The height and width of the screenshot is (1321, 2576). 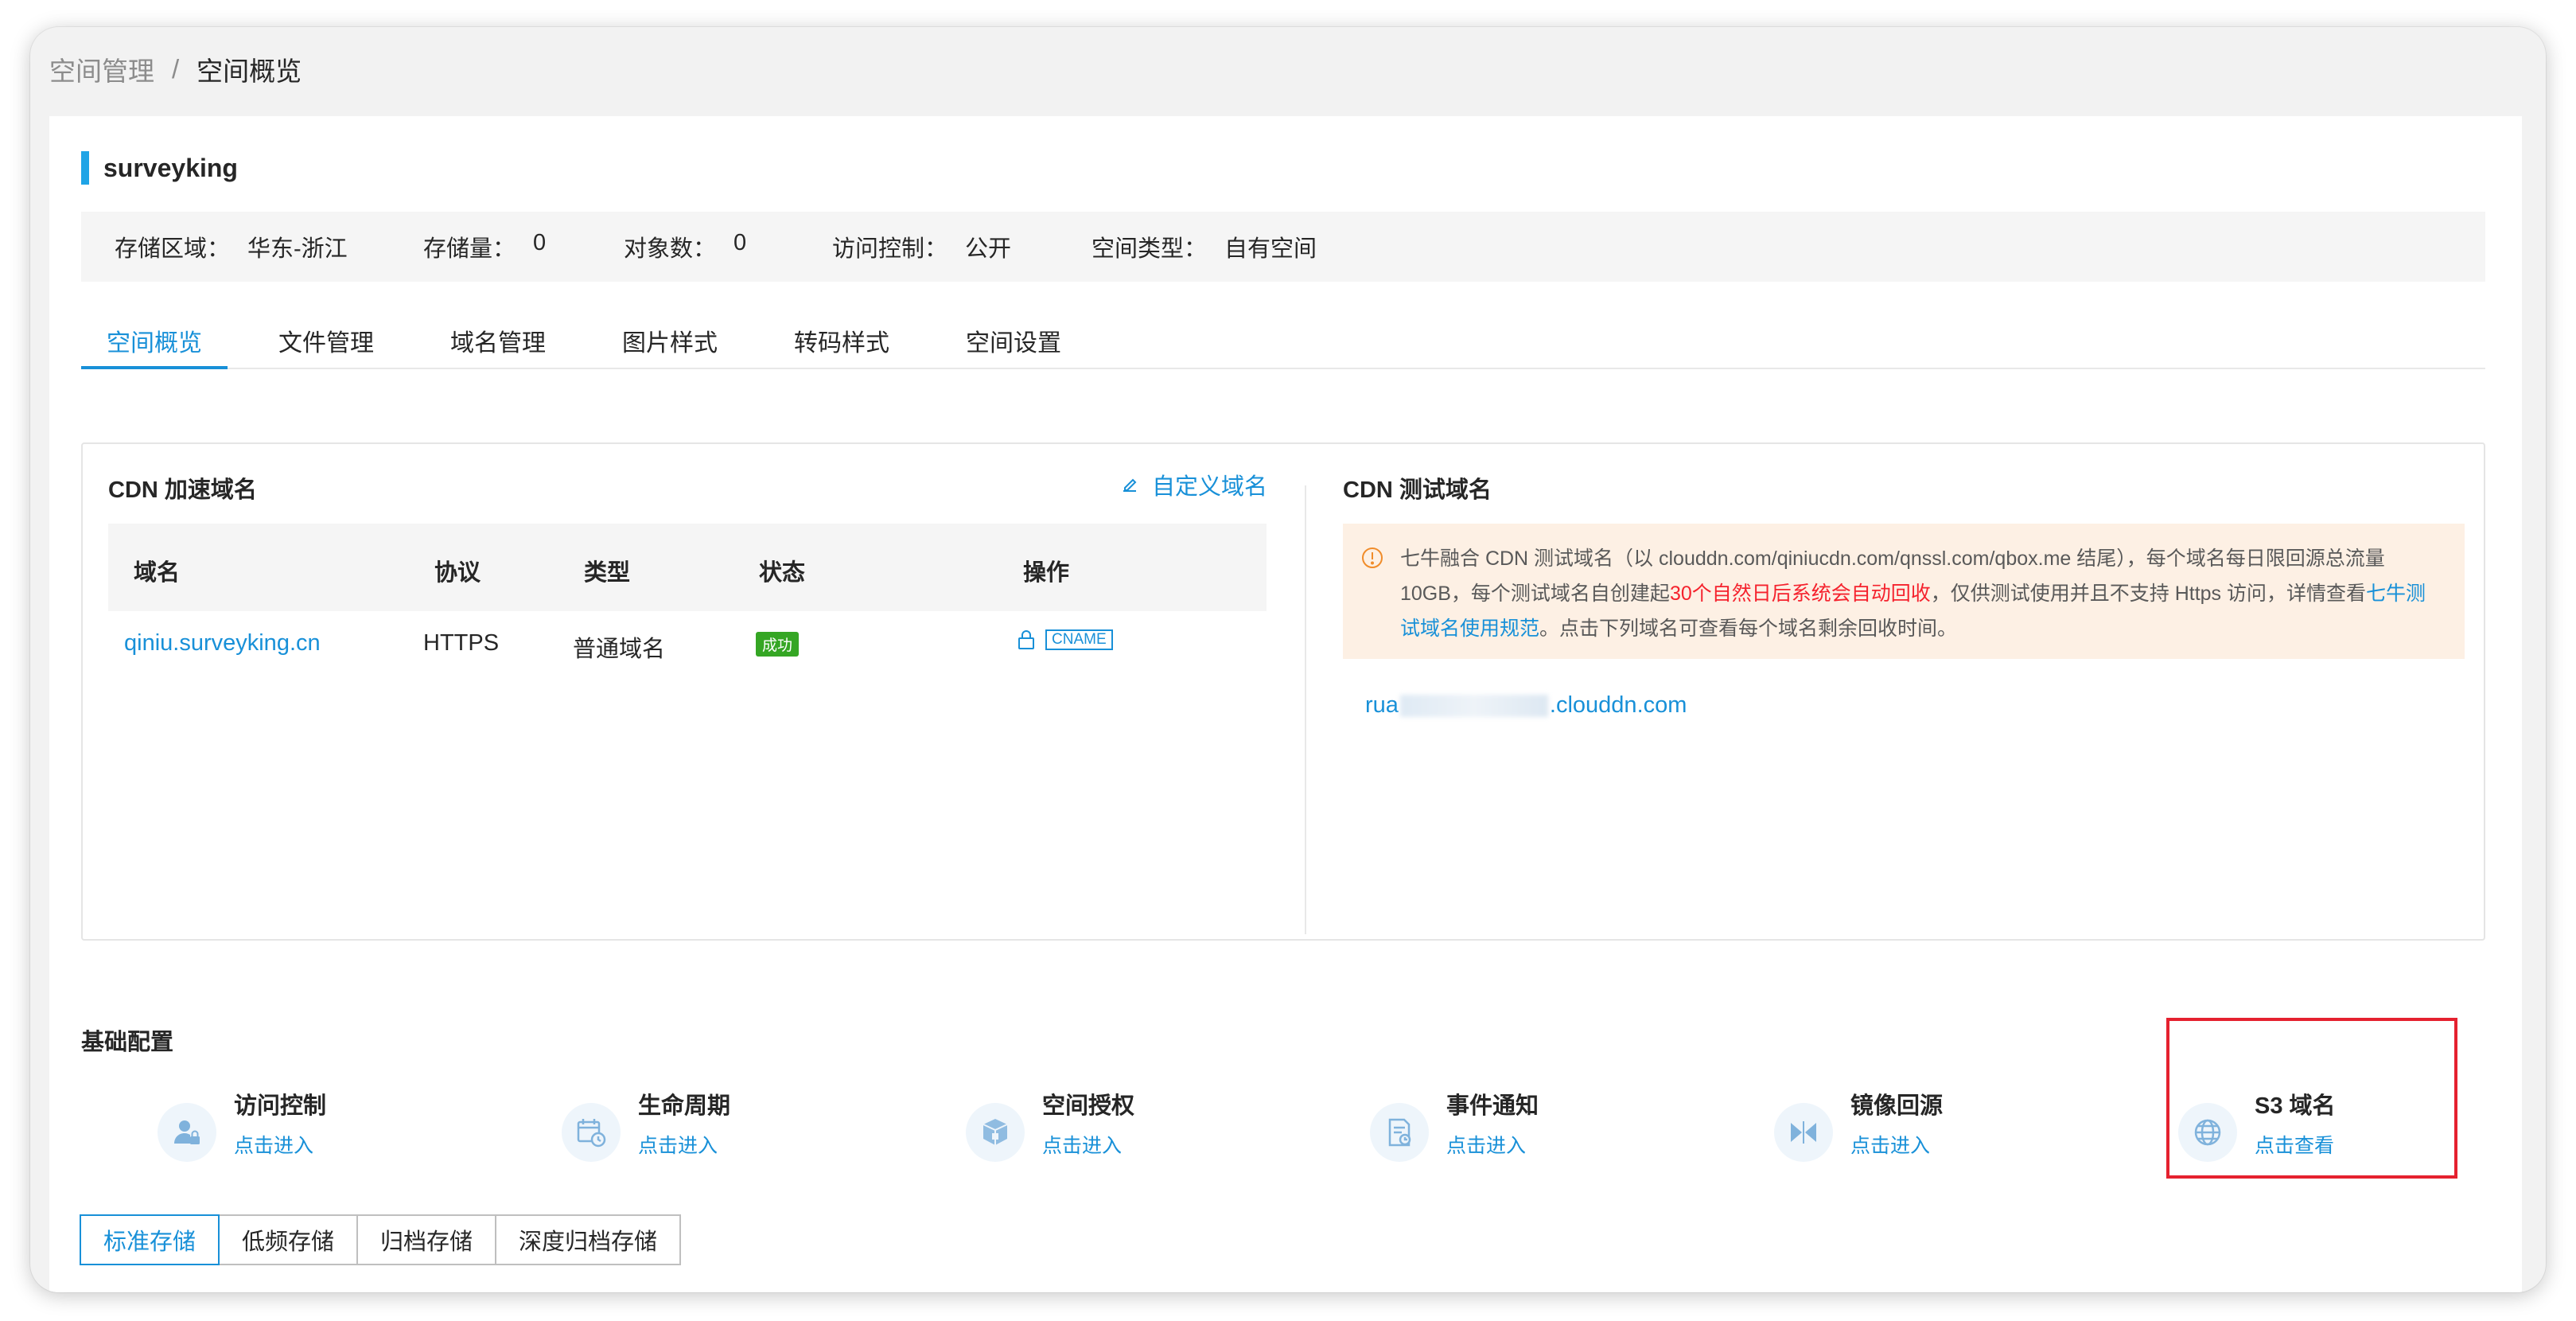 I want to click on custom-domain-label: 自定义域名, so click(x=1210, y=487).